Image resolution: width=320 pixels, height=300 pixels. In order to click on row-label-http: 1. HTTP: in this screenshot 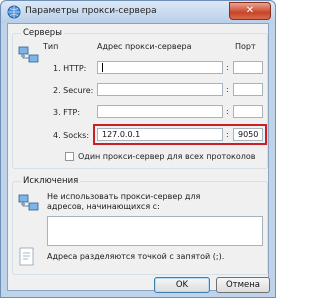, I will do `click(70, 68)`.